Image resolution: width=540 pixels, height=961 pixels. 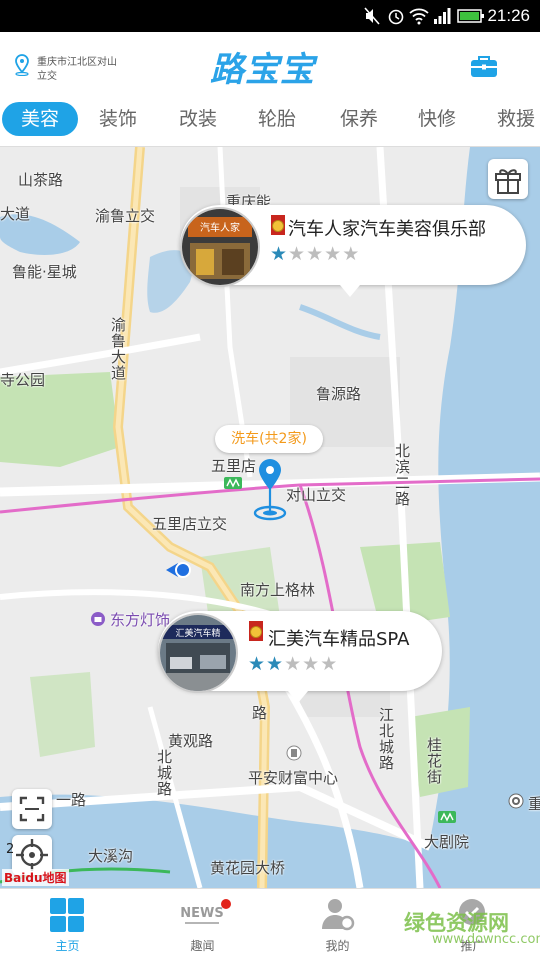 I want to click on news-icon: NEWS, so click(x=202, y=915).